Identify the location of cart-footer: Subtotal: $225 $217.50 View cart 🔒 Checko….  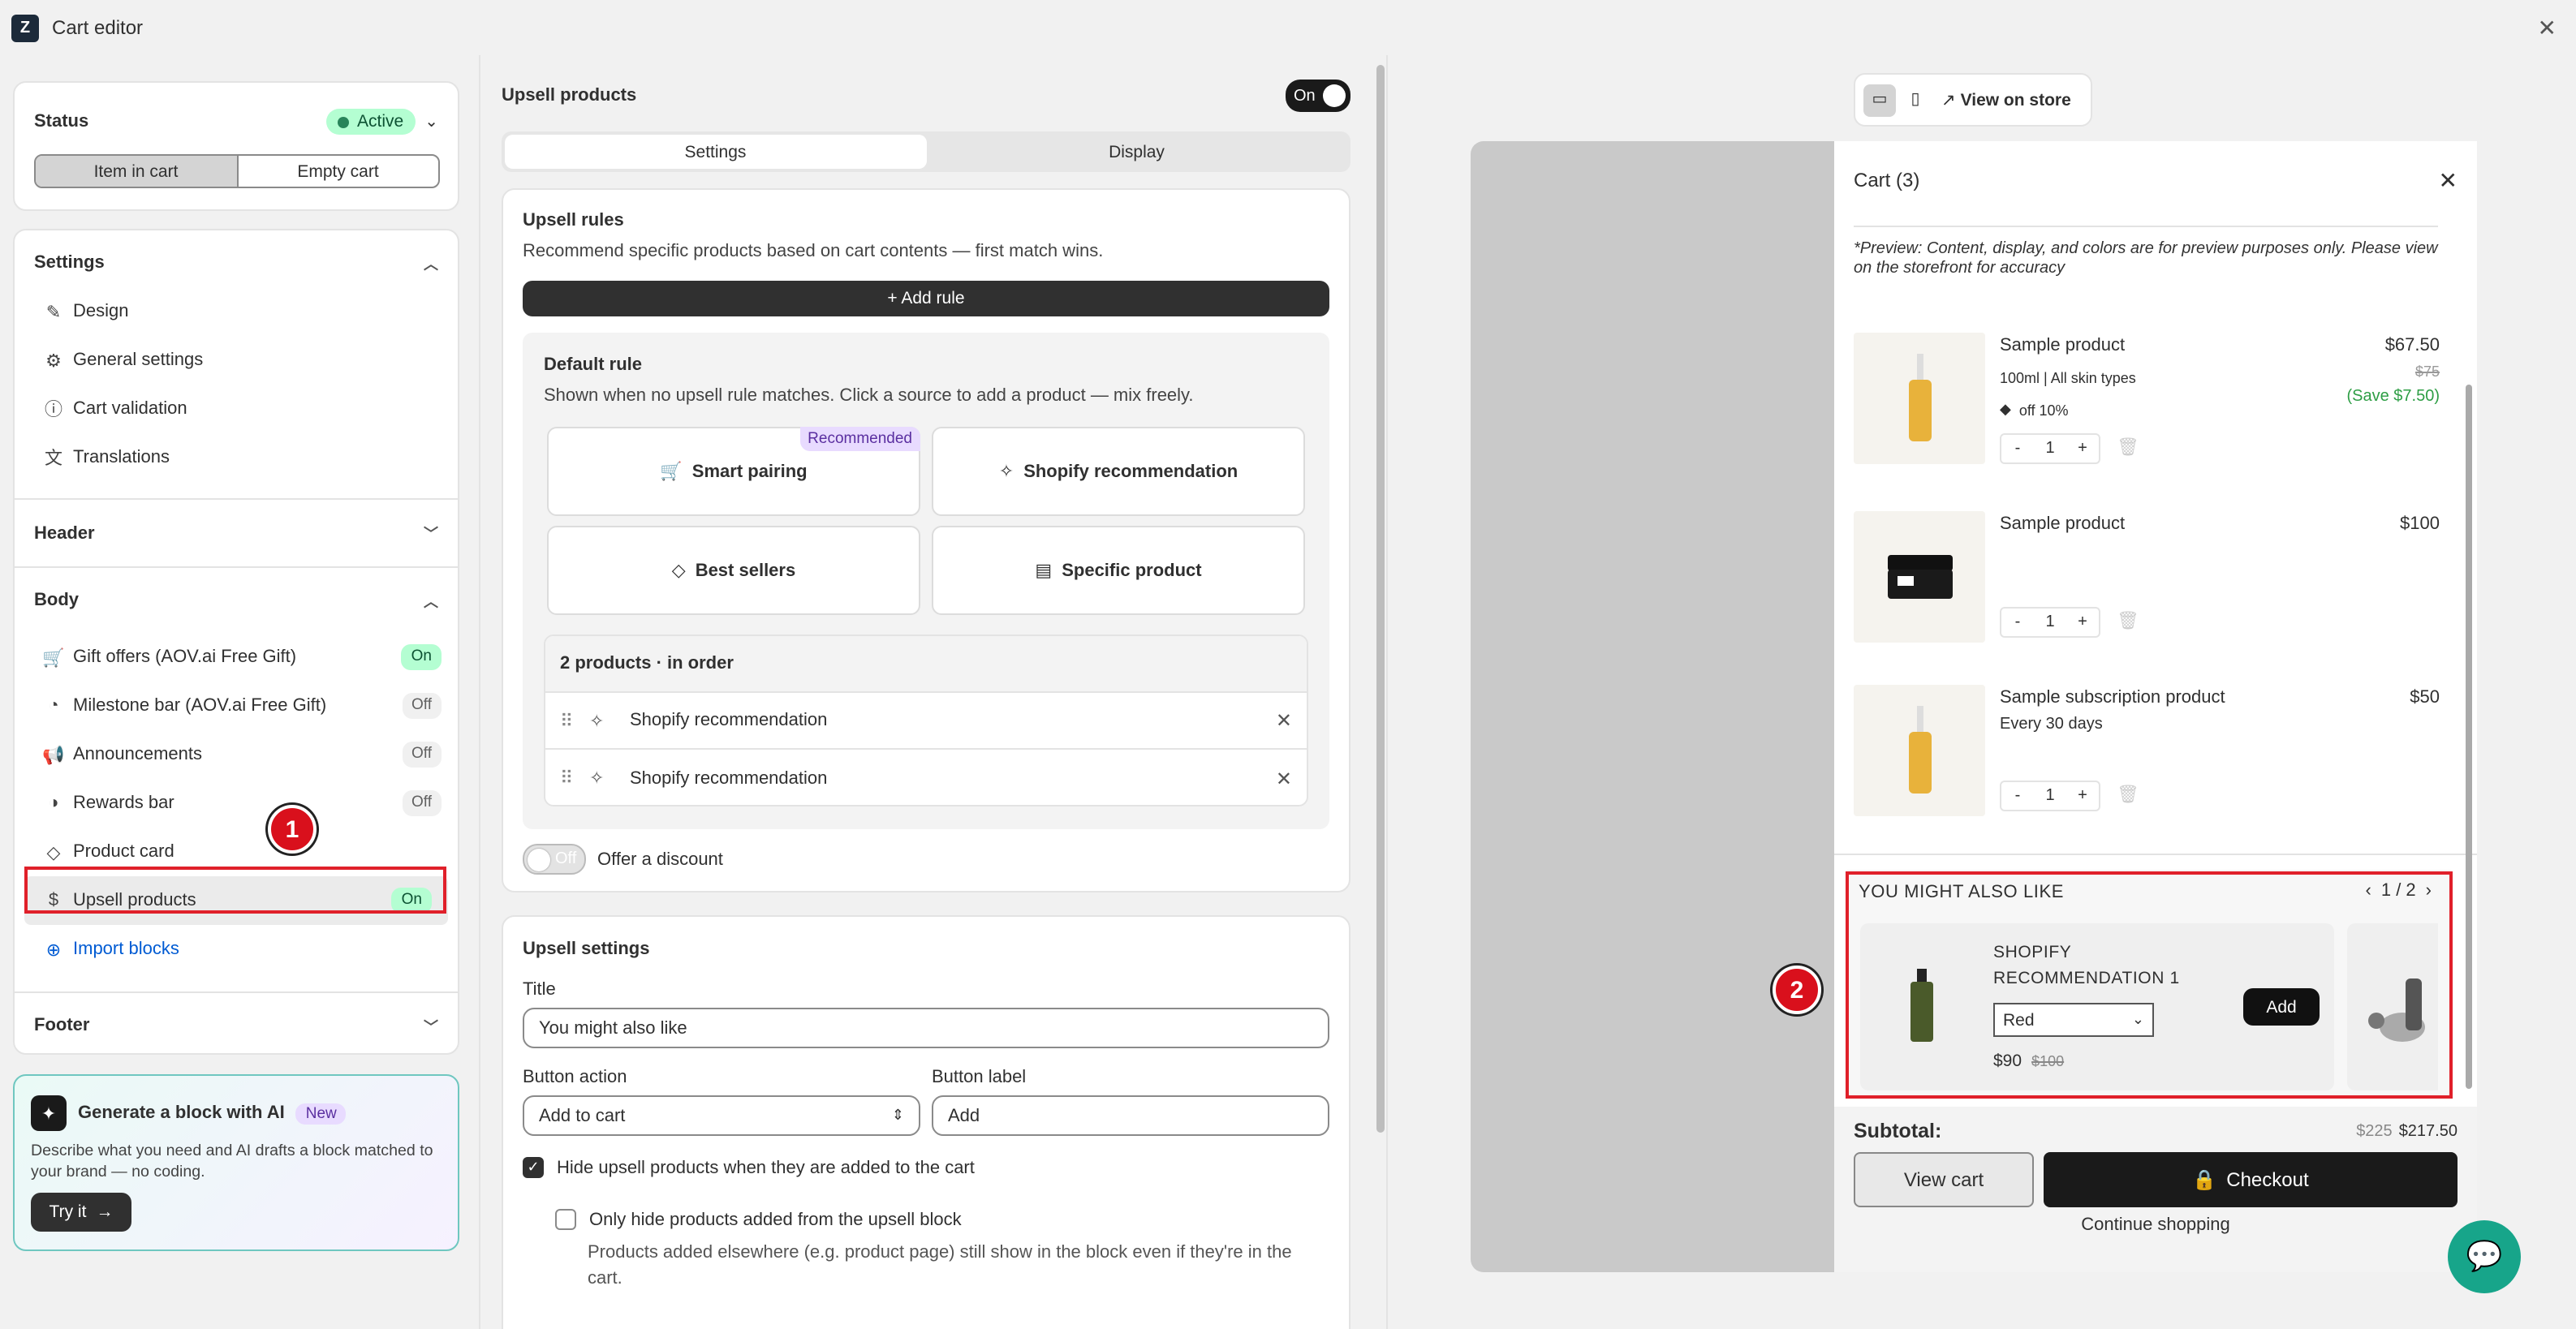
(2156, 1189).